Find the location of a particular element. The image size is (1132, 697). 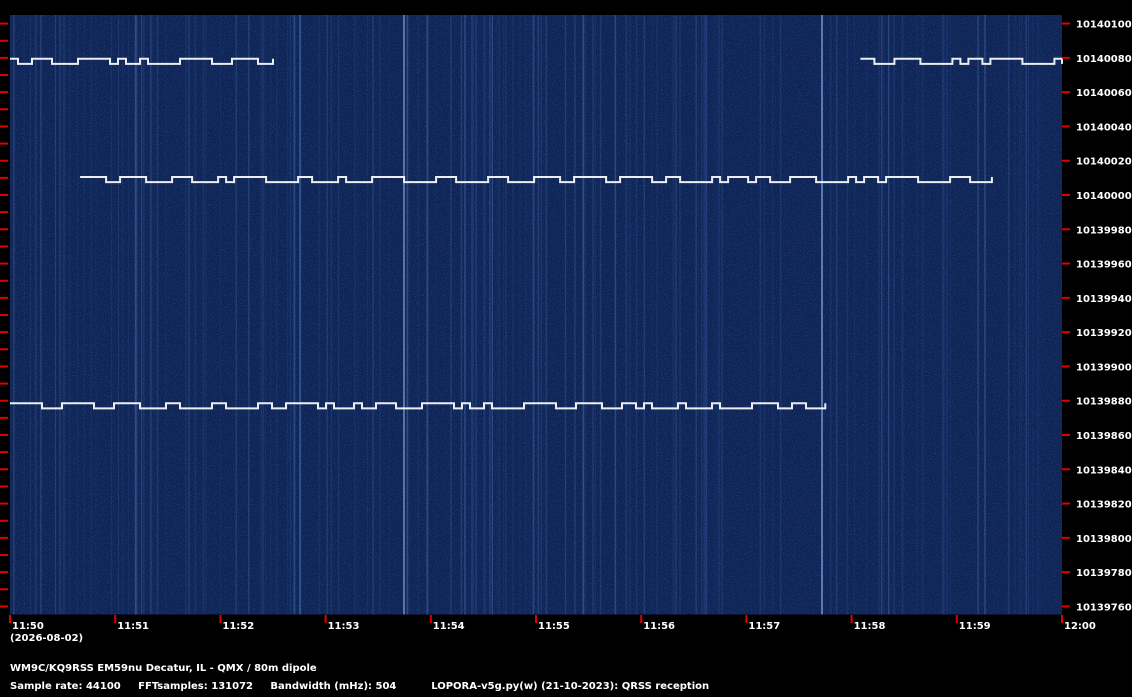

y-tick-label: 10140000 is located at coordinates (1104, 196).